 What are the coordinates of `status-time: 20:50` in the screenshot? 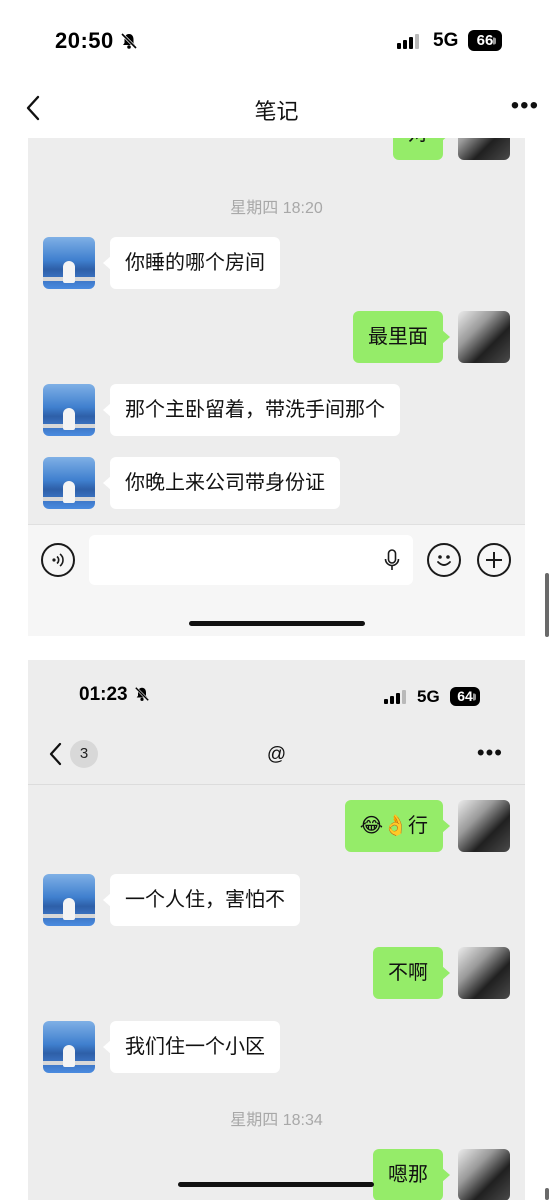 It's located at (96, 42).